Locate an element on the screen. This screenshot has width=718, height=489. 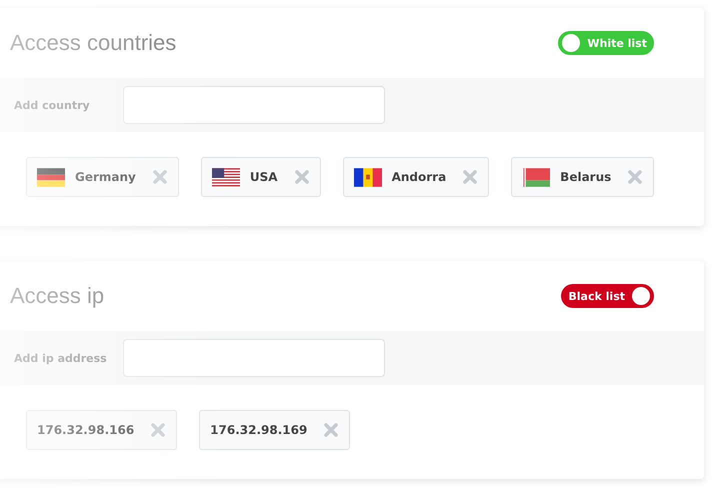
section-title: Access countries is located at coordinates (93, 43).